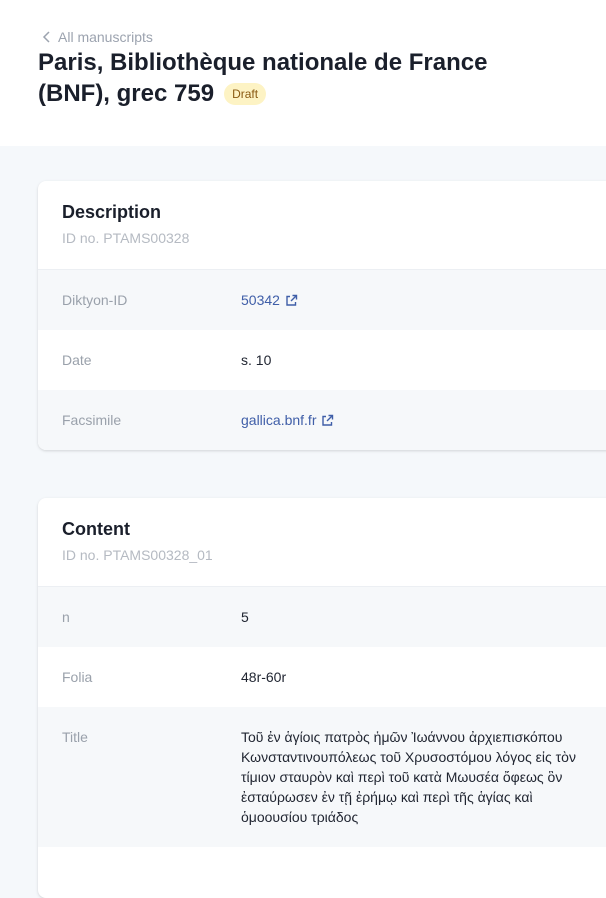 Image resolution: width=606 pixels, height=898 pixels. What do you see at coordinates (245, 94) in the screenshot?
I see `status-badge: Draft` at bounding box center [245, 94].